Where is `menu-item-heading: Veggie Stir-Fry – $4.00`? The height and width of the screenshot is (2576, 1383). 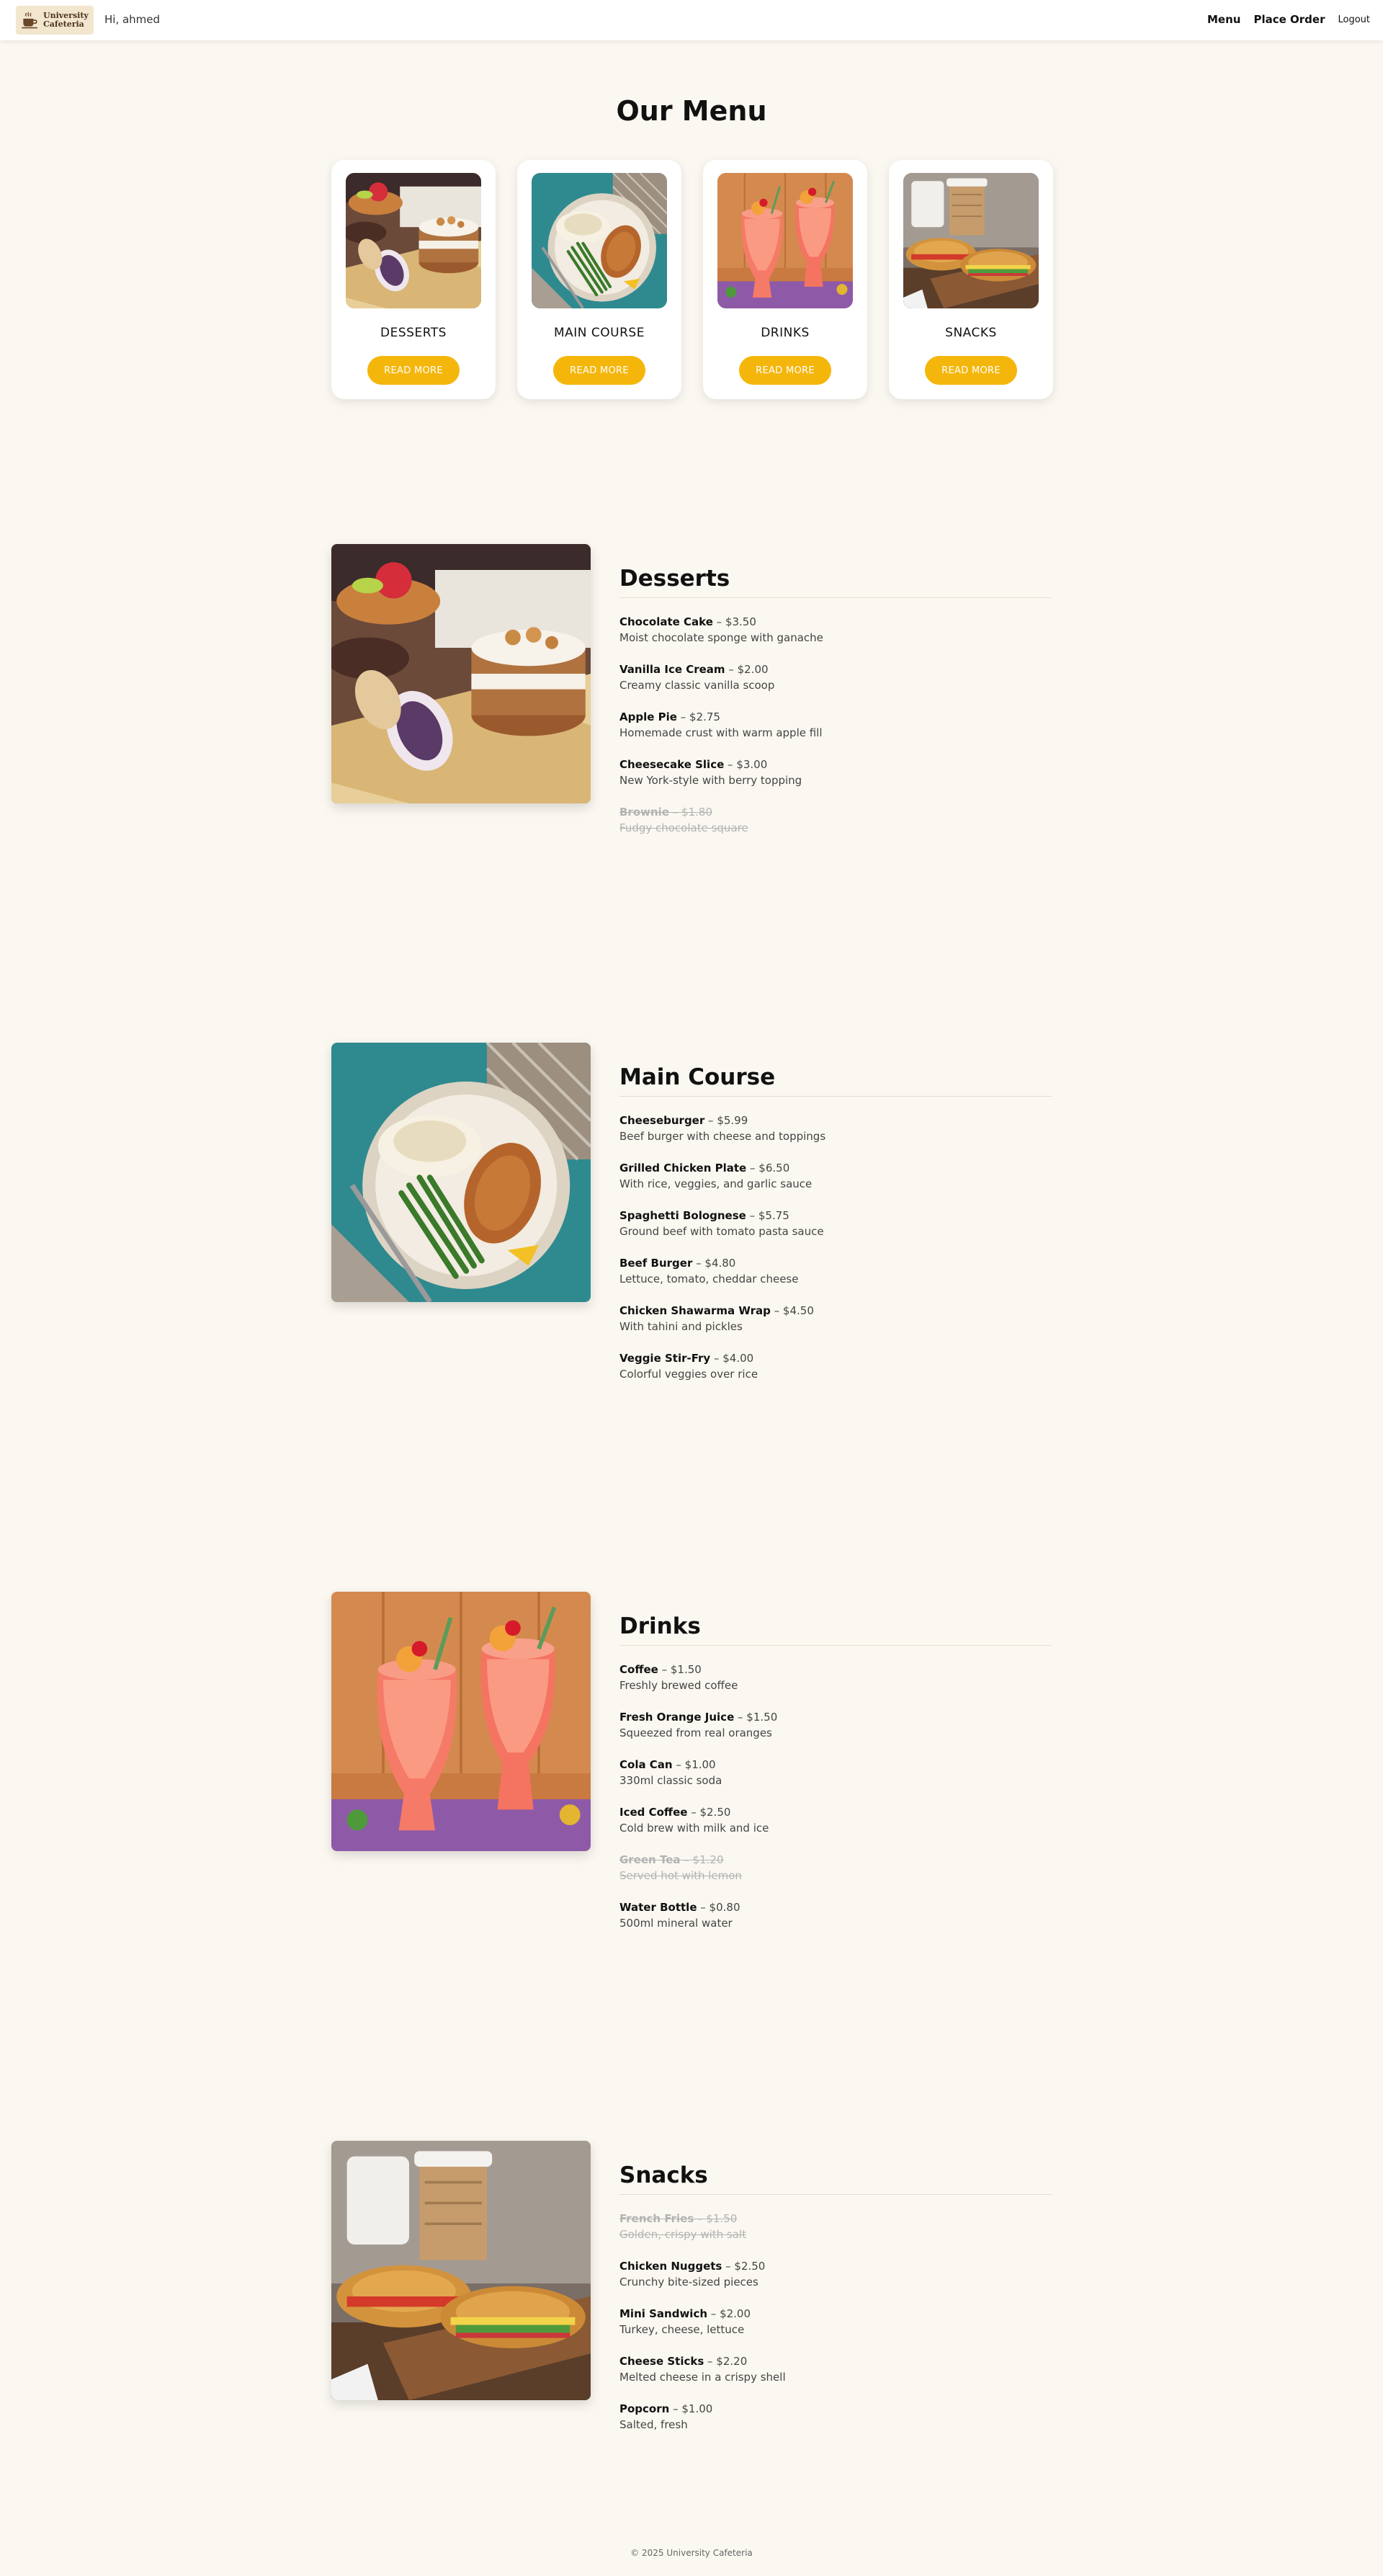
menu-item-heading: Veggie Stir-Fry – $4.00 is located at coordinates (836, 1358).